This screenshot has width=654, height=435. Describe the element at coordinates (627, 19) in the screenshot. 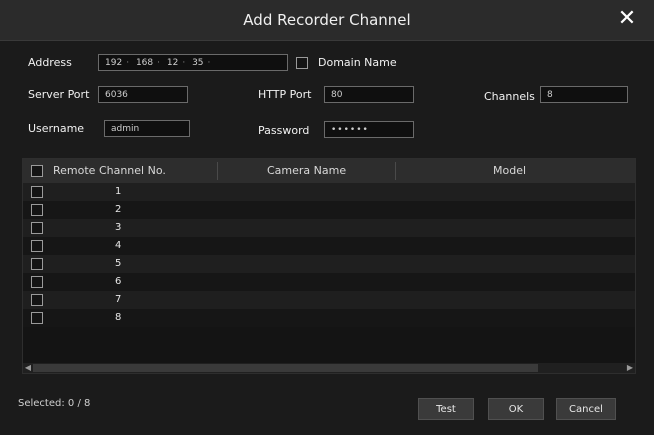

I see `close-icon: ✕` at that location.